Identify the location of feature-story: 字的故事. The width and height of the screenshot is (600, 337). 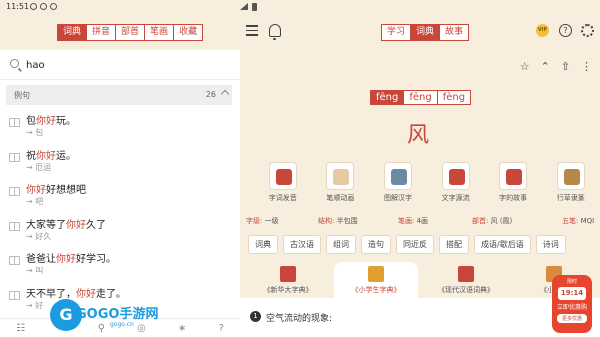
(513, 182).